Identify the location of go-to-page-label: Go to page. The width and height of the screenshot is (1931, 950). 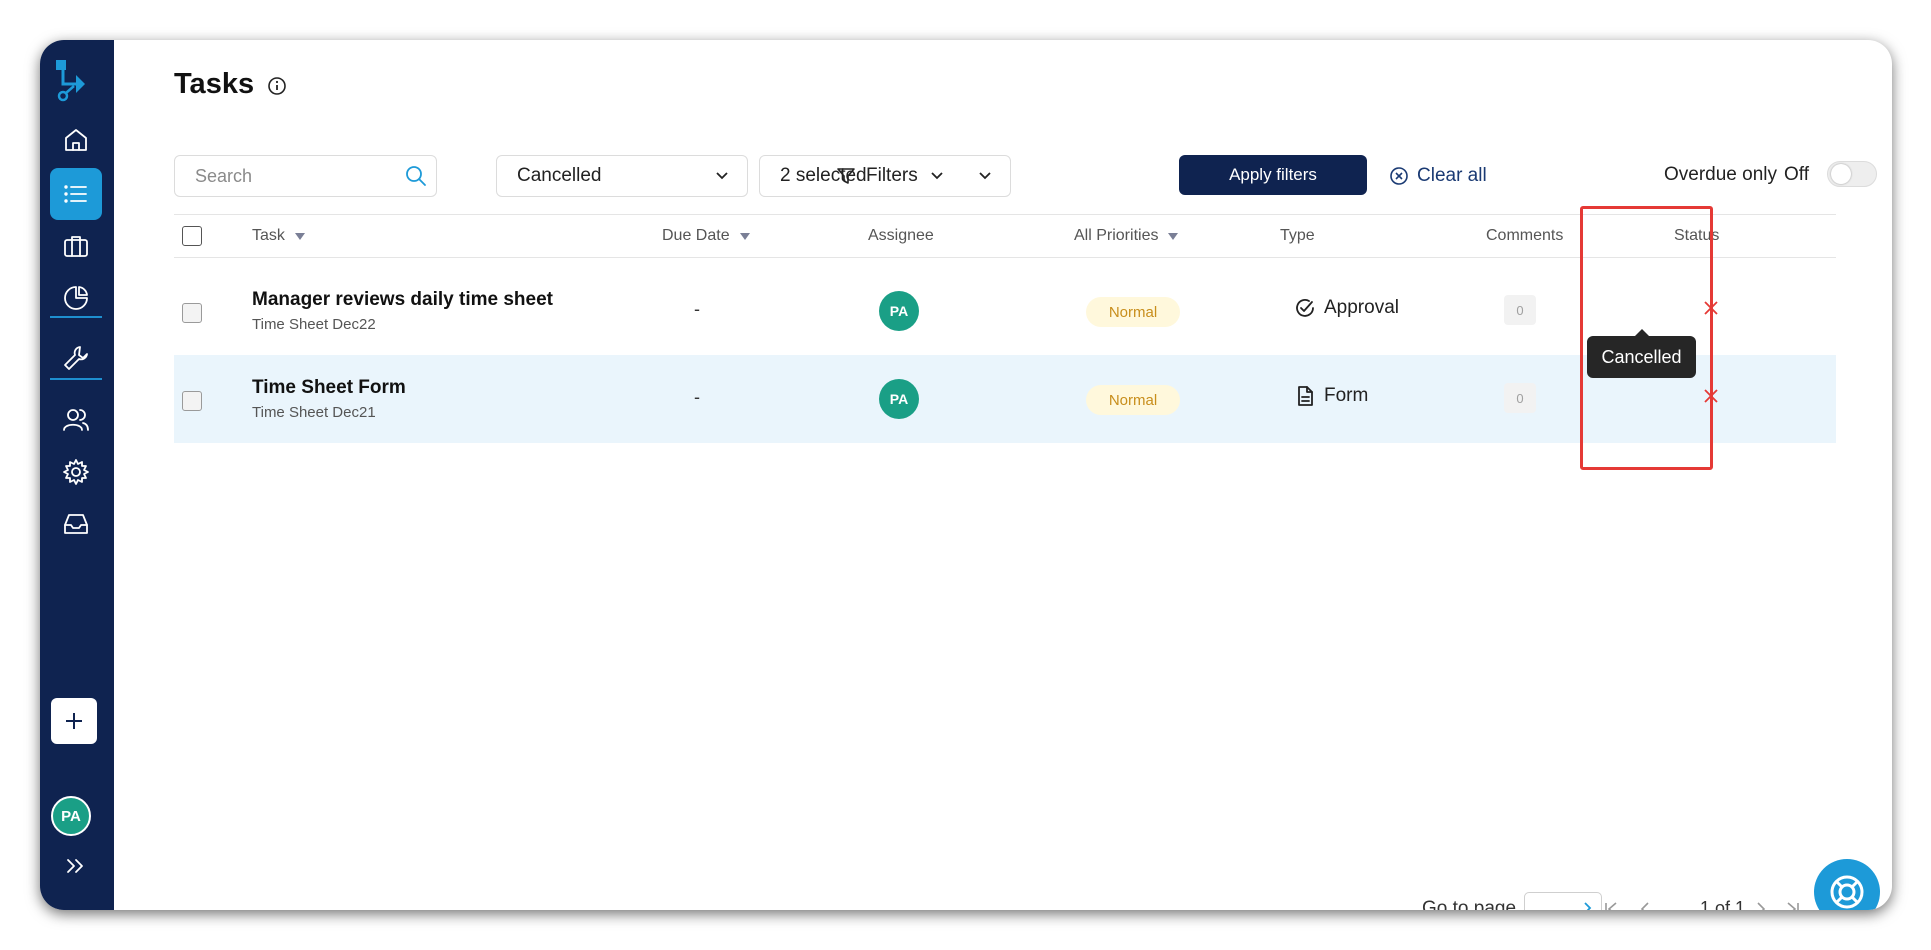
(1469, 904).